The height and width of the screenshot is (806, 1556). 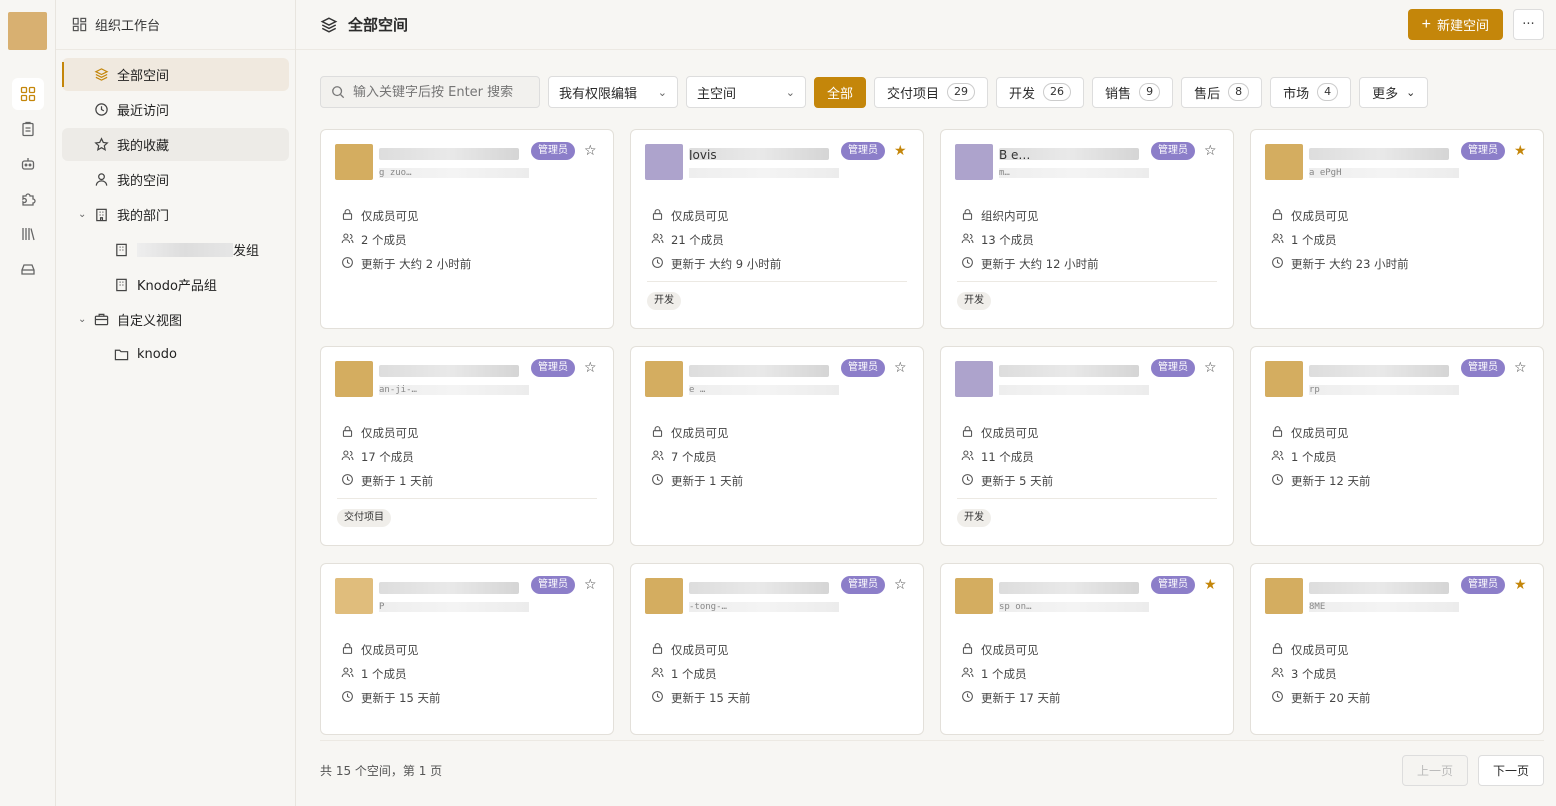 I want to click on space-name, so click(x=1069, y=371).